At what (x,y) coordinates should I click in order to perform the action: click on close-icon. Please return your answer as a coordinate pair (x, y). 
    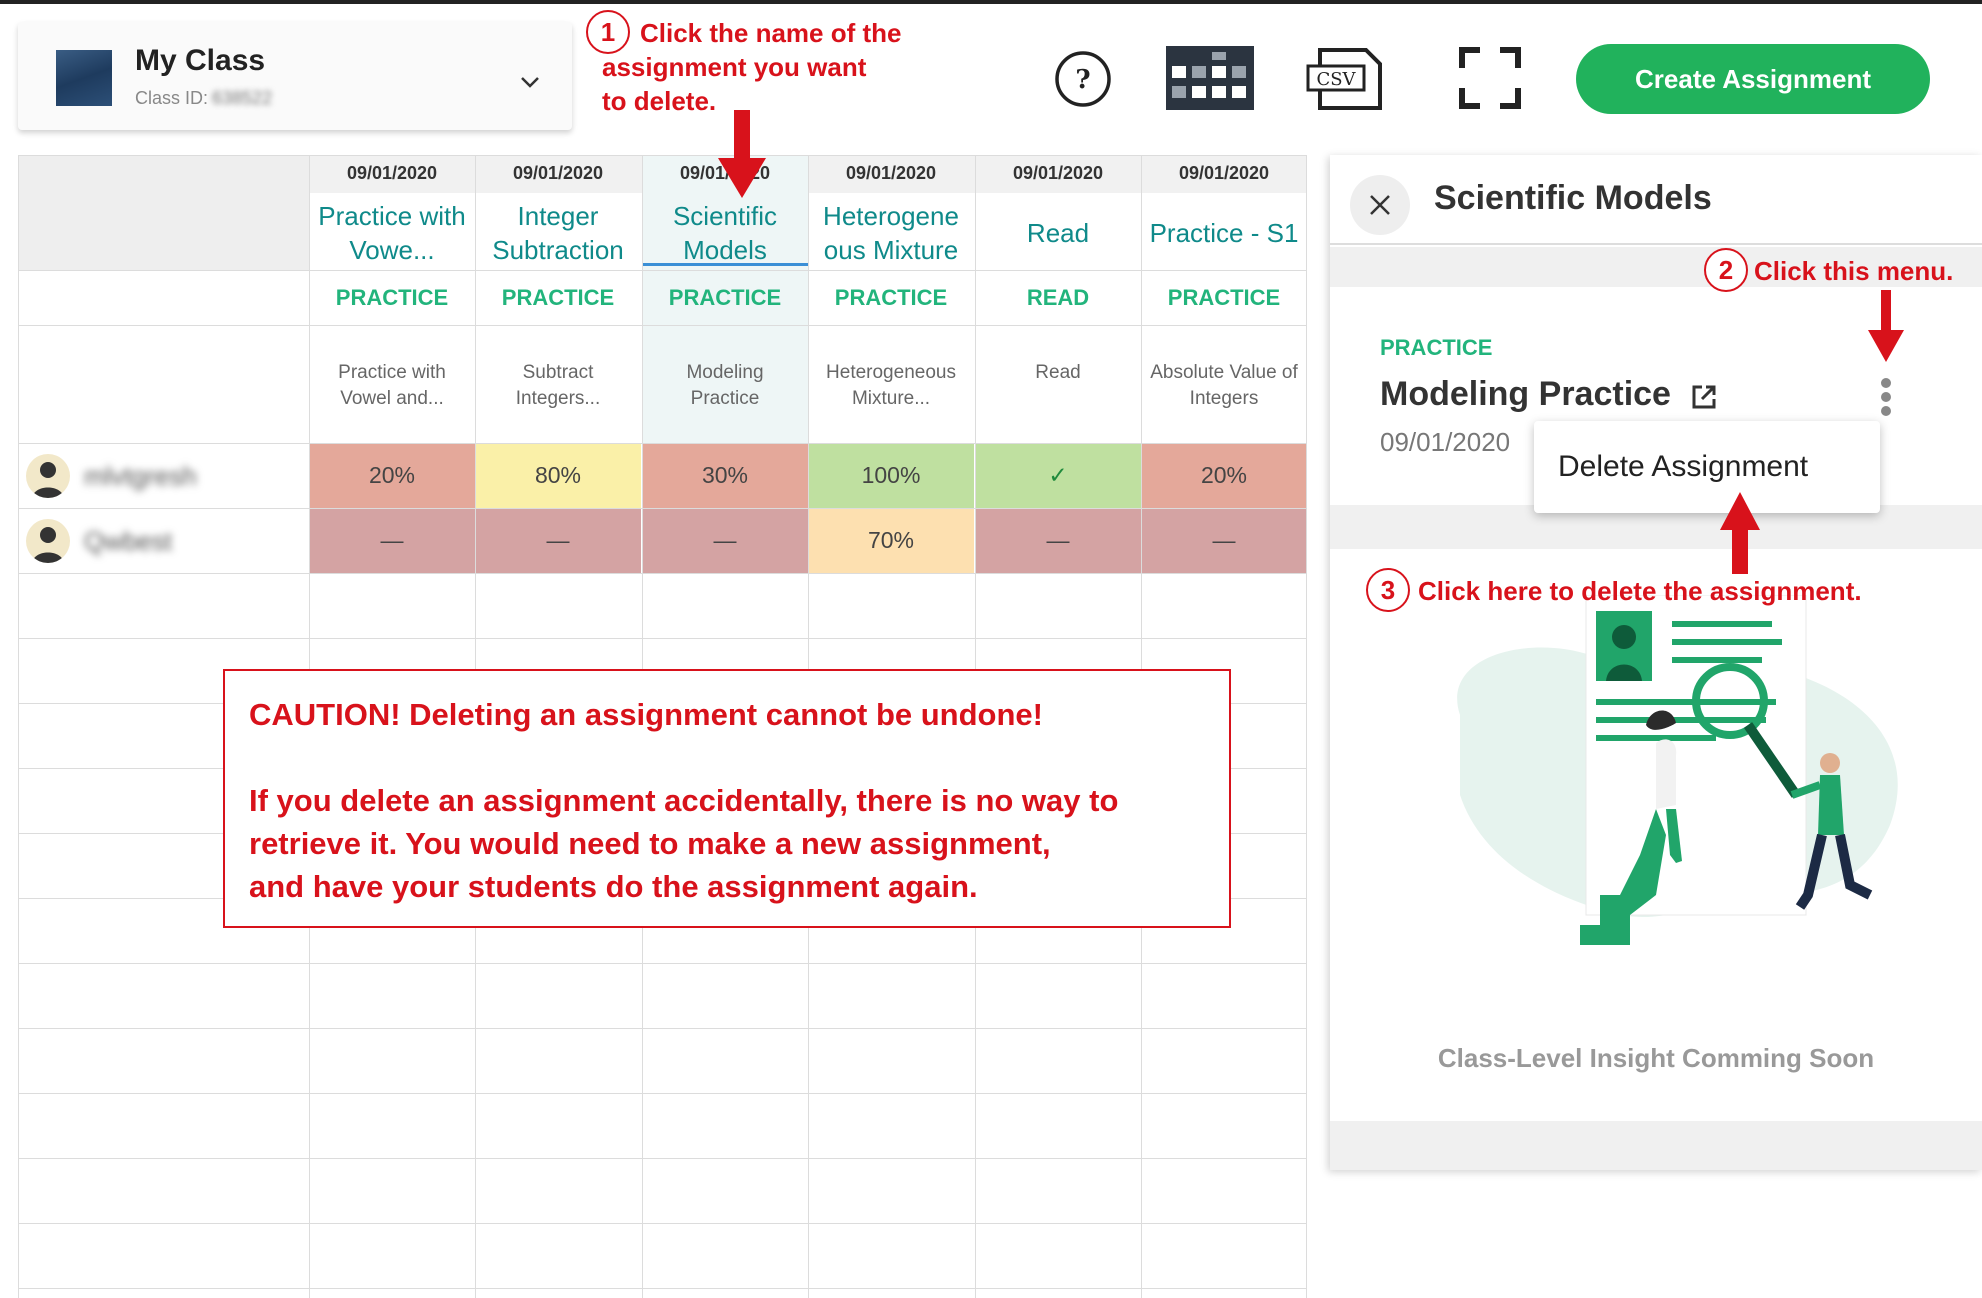
    Looking at the image, I should click on (1380, 205).